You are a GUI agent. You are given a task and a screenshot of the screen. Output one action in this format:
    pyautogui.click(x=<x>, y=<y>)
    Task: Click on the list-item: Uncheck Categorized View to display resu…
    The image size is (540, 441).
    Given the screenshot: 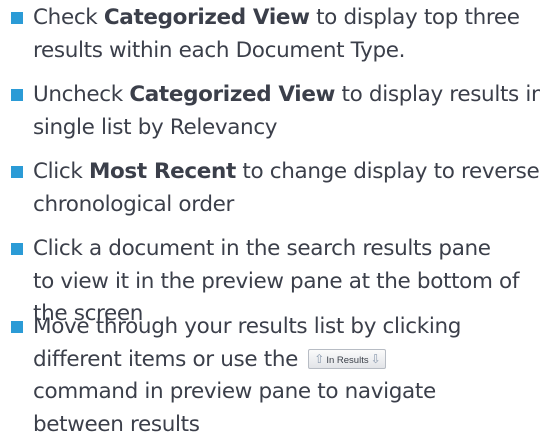 What is the action you would take?
    pyautogui.click(x=270, y=111)
    